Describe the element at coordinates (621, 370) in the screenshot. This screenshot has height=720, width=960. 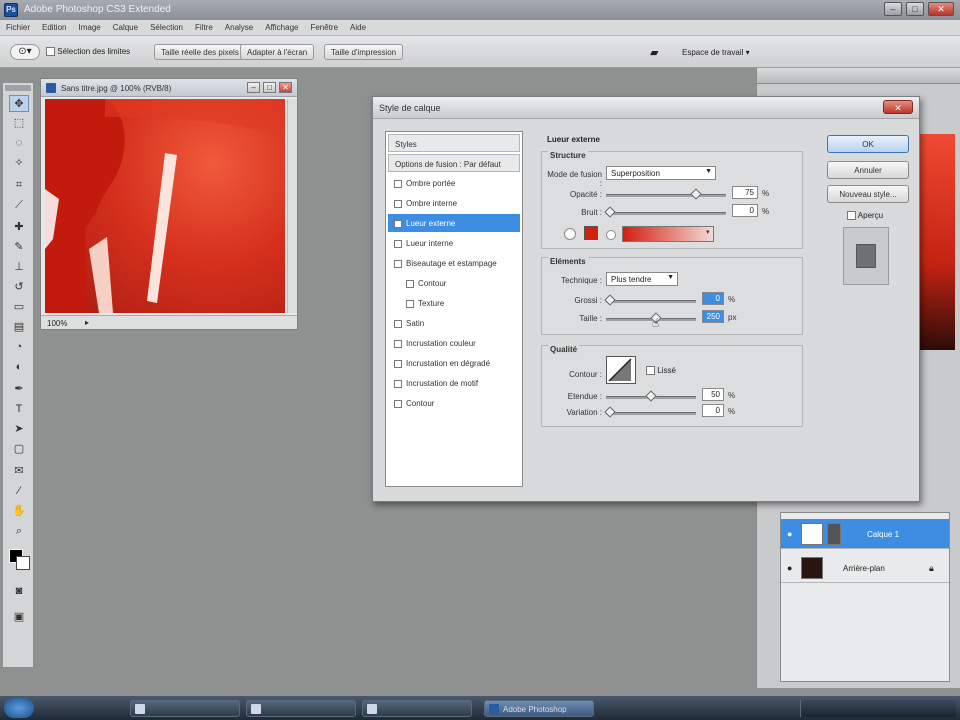
I see `contour-picker` at that location.